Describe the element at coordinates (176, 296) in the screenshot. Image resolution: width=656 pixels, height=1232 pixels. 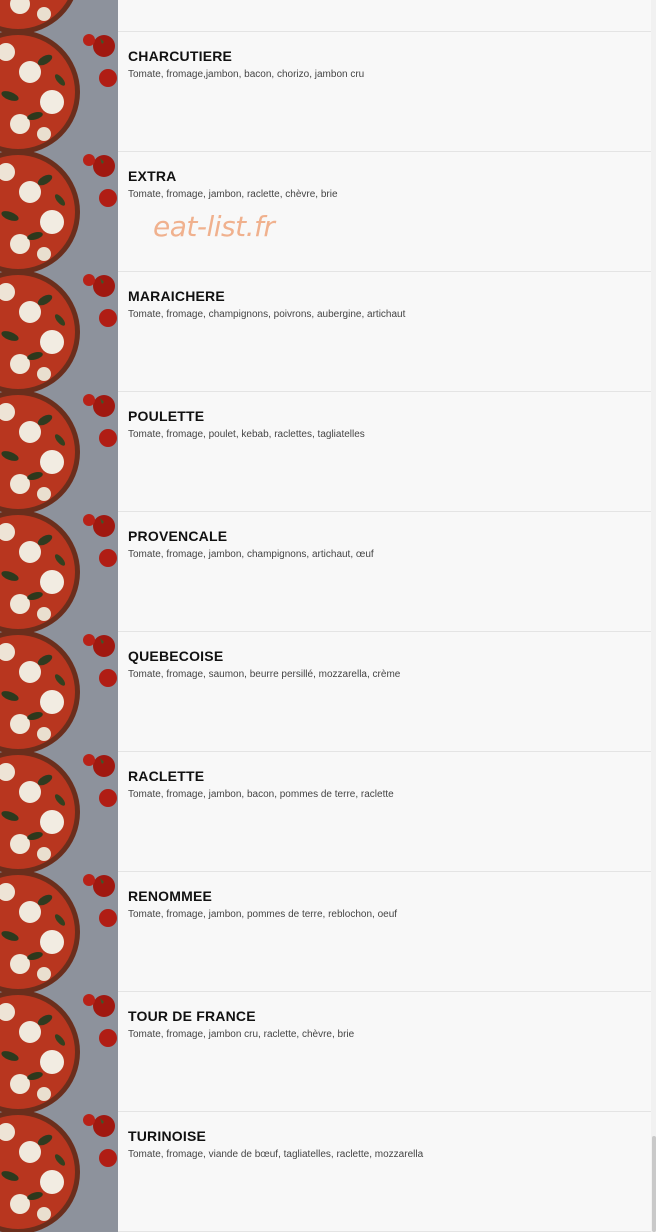
I see `item-name: MARAICHERE` at that location.